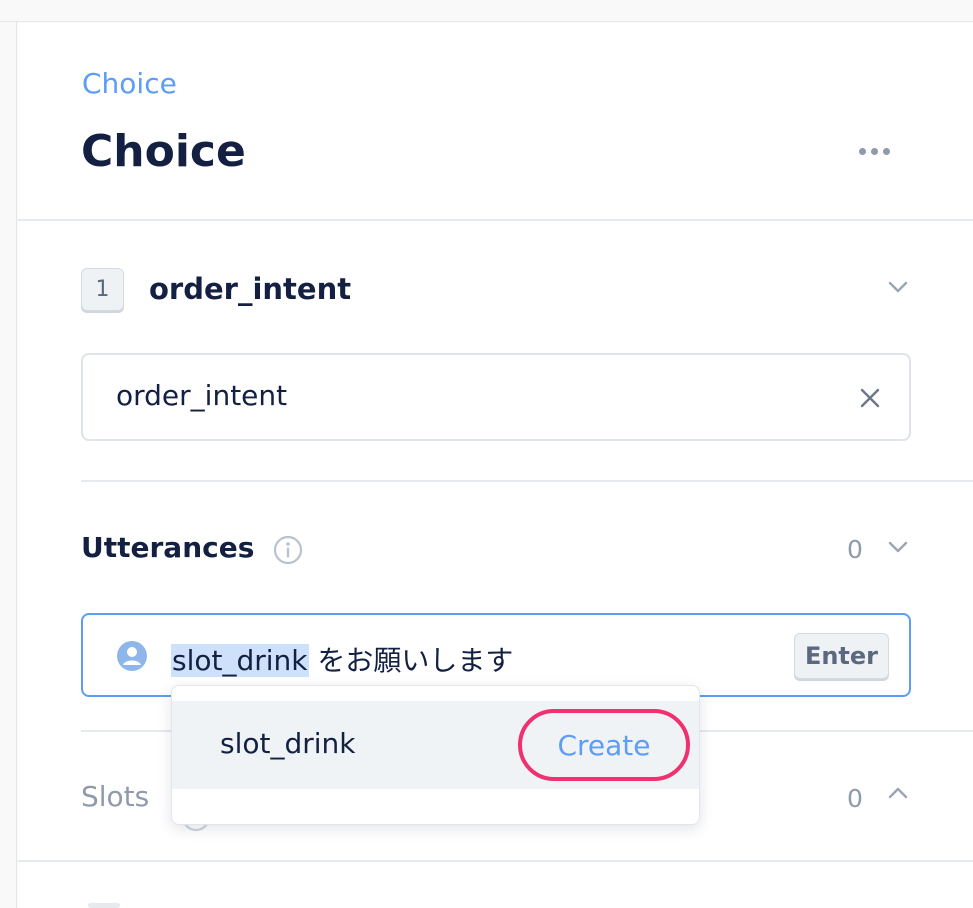 The image size is (973, 908). I want to click on intent-divider, so click(527, 481).